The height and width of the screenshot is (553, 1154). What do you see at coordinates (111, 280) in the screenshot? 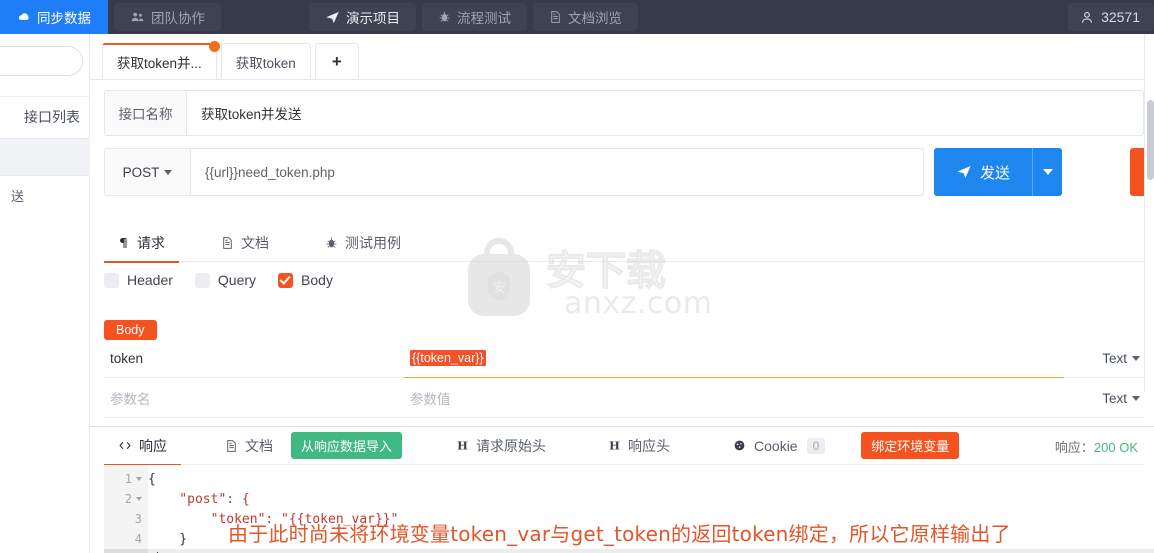
I see `checkbox-box` at bounding box center [111, 280].